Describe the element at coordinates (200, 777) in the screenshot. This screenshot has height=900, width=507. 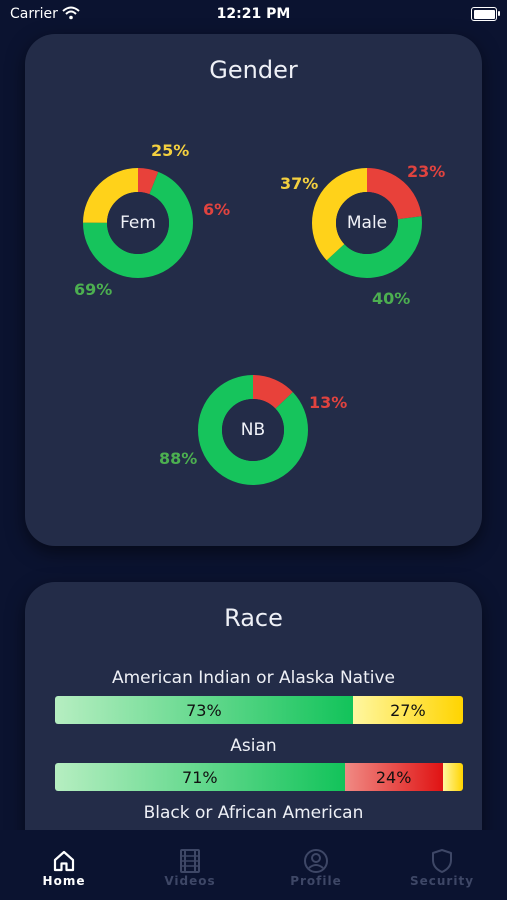
I see `race-bar-segment-green: 71%` at that location.